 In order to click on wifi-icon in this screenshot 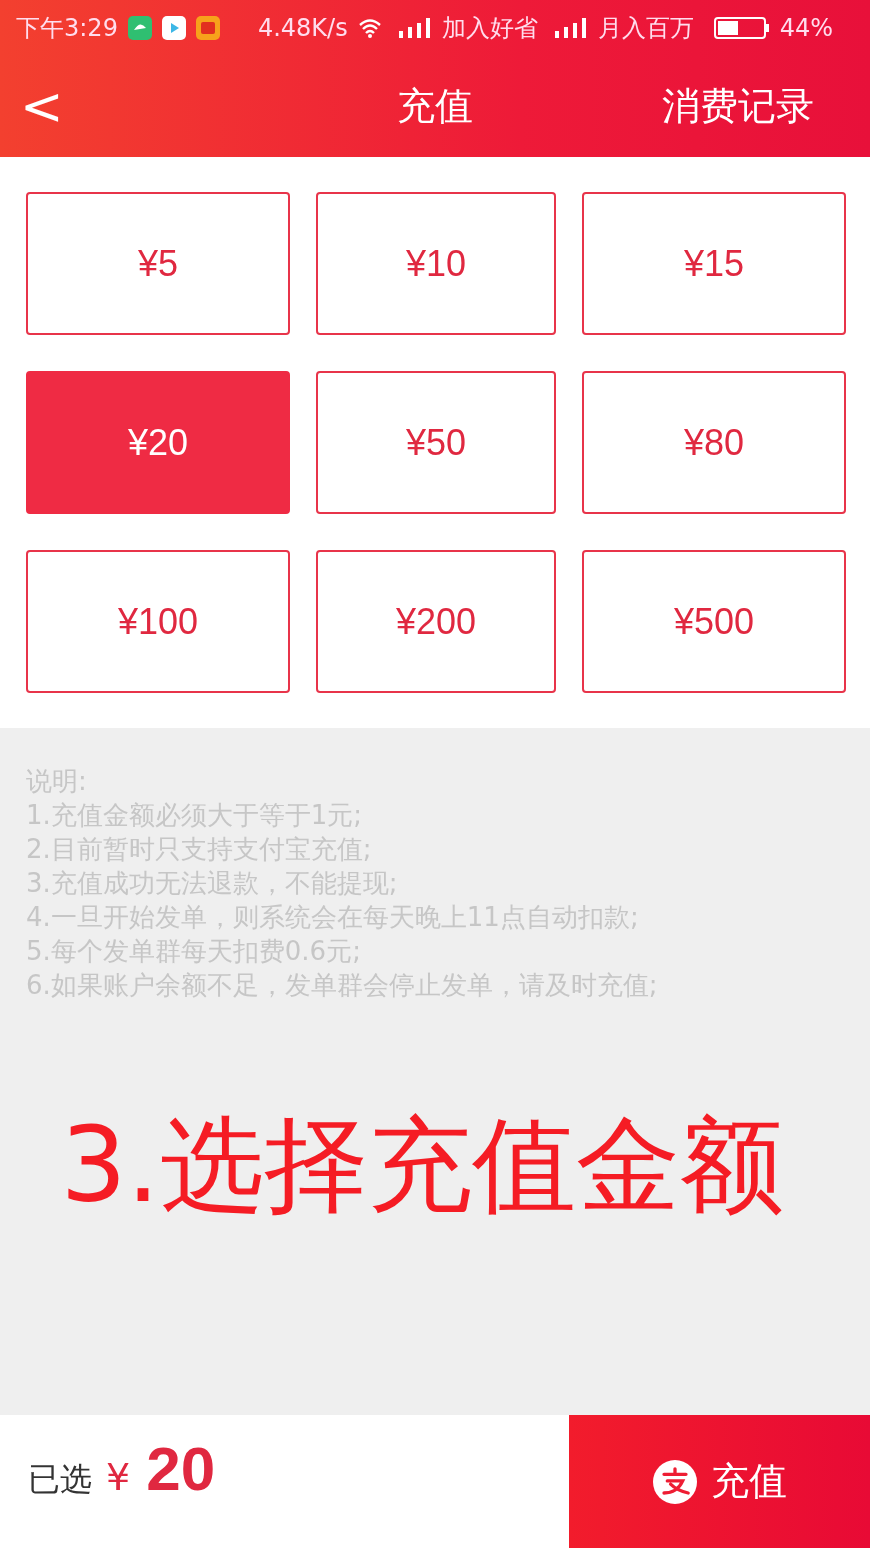, I will do `click(369, 27)`.